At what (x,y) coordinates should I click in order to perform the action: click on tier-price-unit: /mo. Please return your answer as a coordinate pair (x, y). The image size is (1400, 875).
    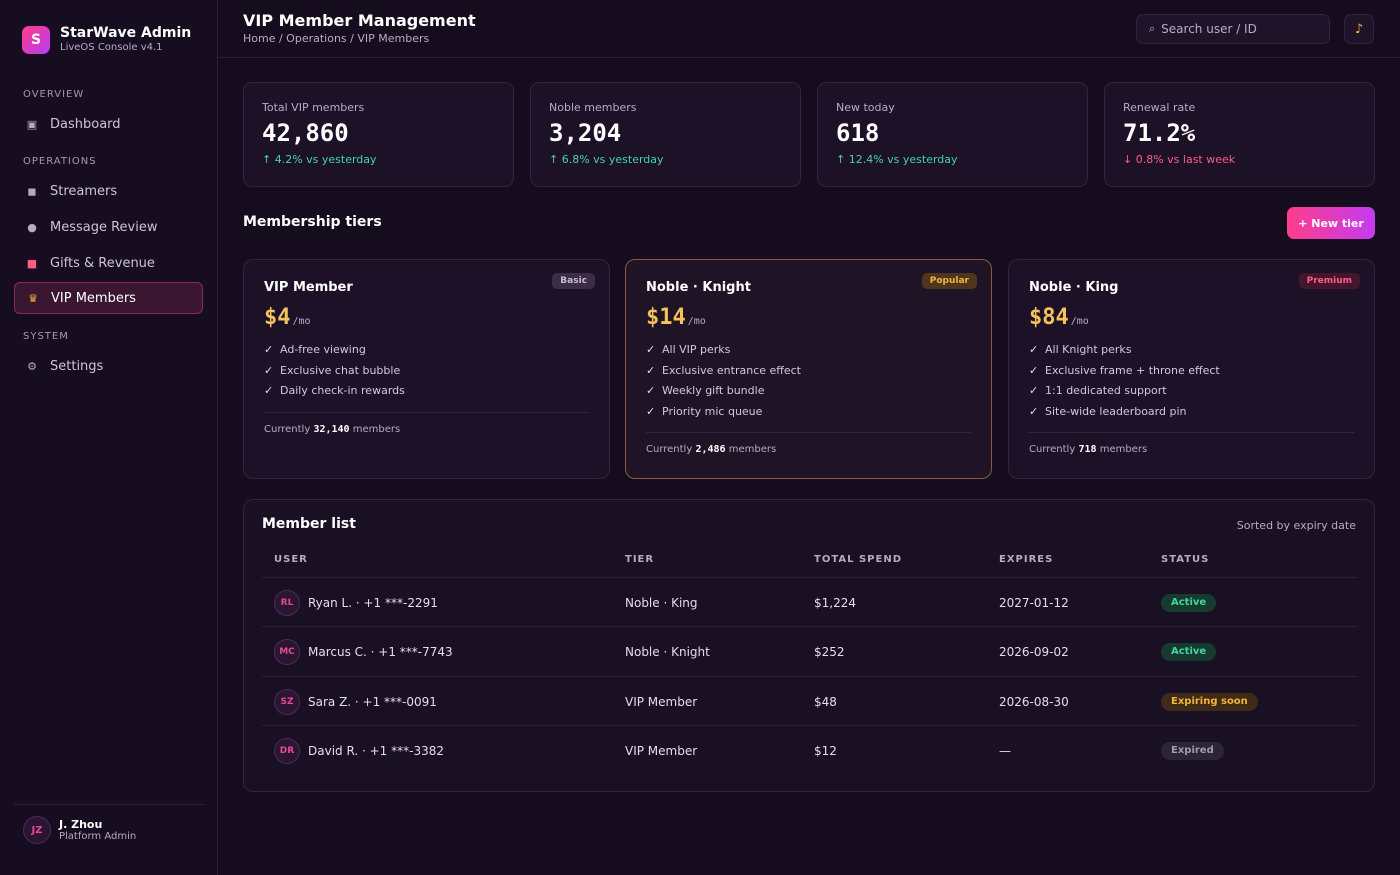
    Looking at the image, I should click on (1079, 321).